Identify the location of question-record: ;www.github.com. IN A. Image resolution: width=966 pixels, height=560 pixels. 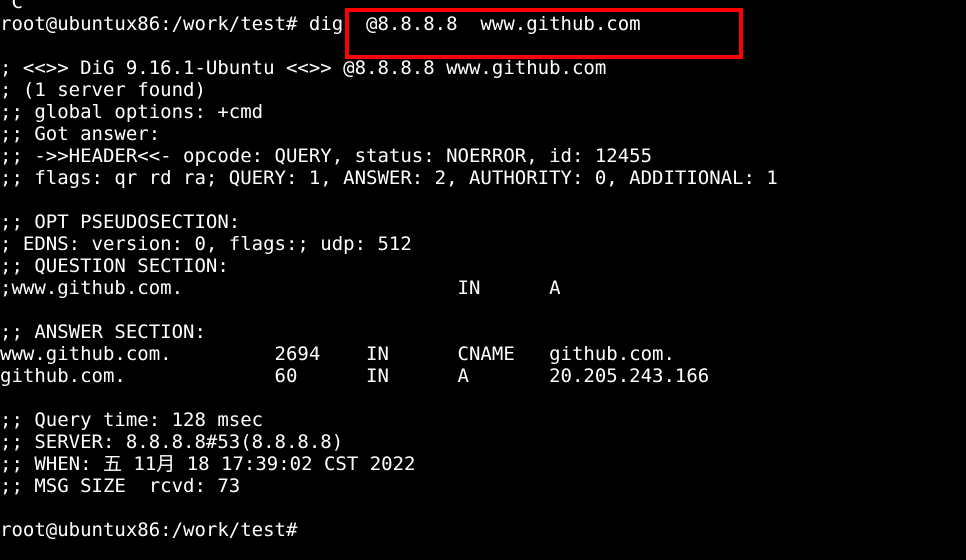
(280, 288).